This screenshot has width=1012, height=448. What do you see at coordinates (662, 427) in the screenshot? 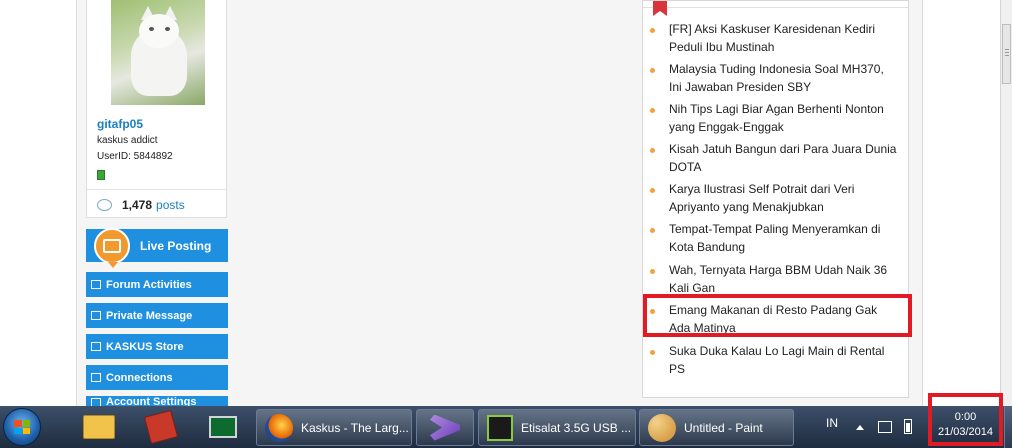
I see `paint-palette-icon` at bounding box center [662, 427].